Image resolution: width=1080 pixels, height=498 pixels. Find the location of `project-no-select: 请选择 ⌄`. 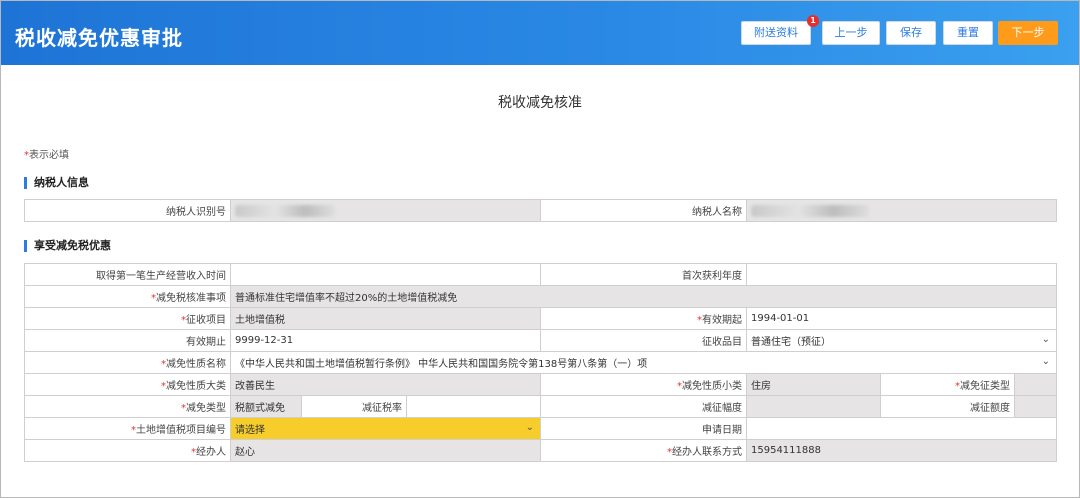

project-no-select: 请选择 ⌄ is located at coordinates (385, 428).